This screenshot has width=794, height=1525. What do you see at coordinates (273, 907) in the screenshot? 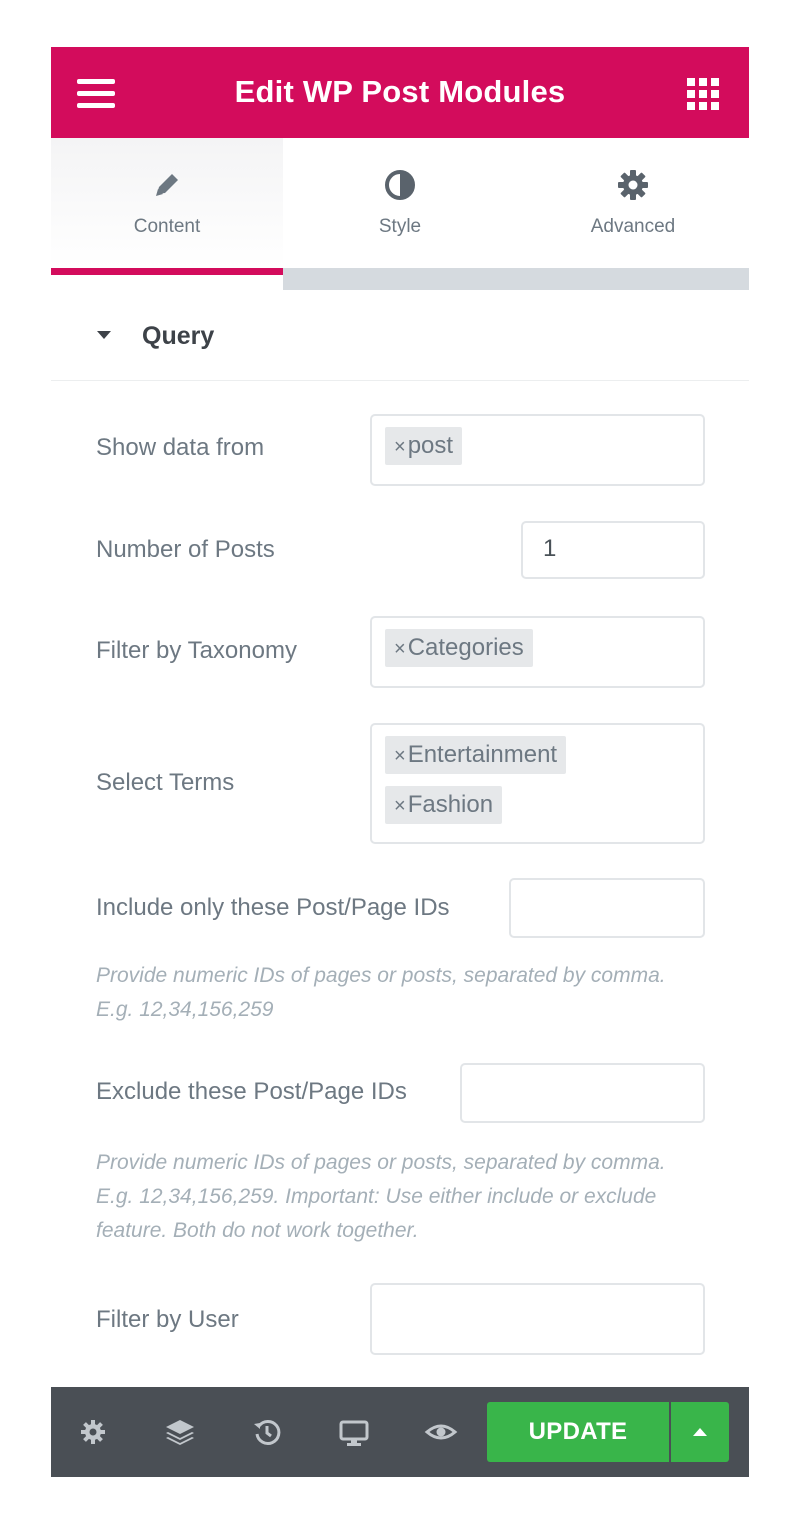
I see `include-ids-label: Include only these Post/Page IDs` at bounding box center [273, 907].